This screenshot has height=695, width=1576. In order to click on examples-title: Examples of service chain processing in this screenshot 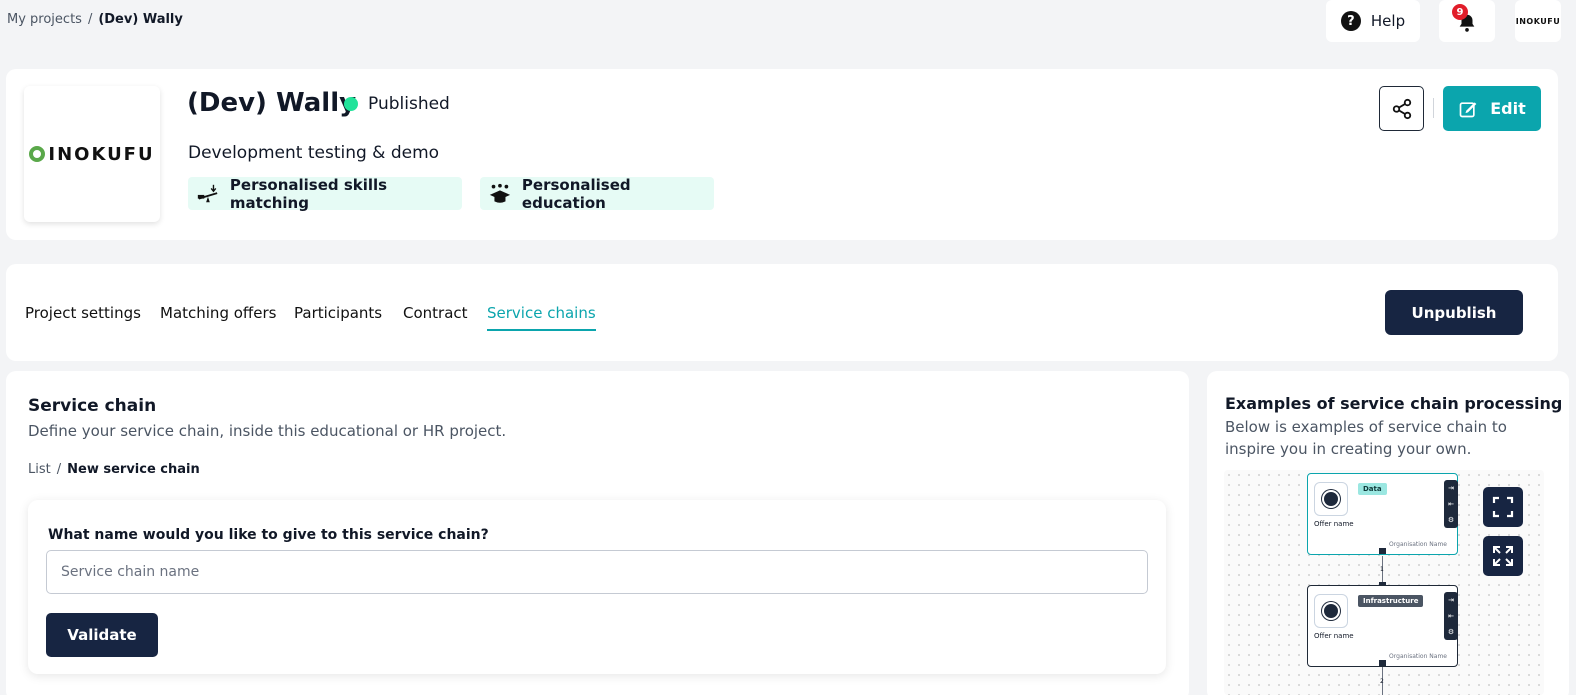, I will do `click(1394, 403)`.